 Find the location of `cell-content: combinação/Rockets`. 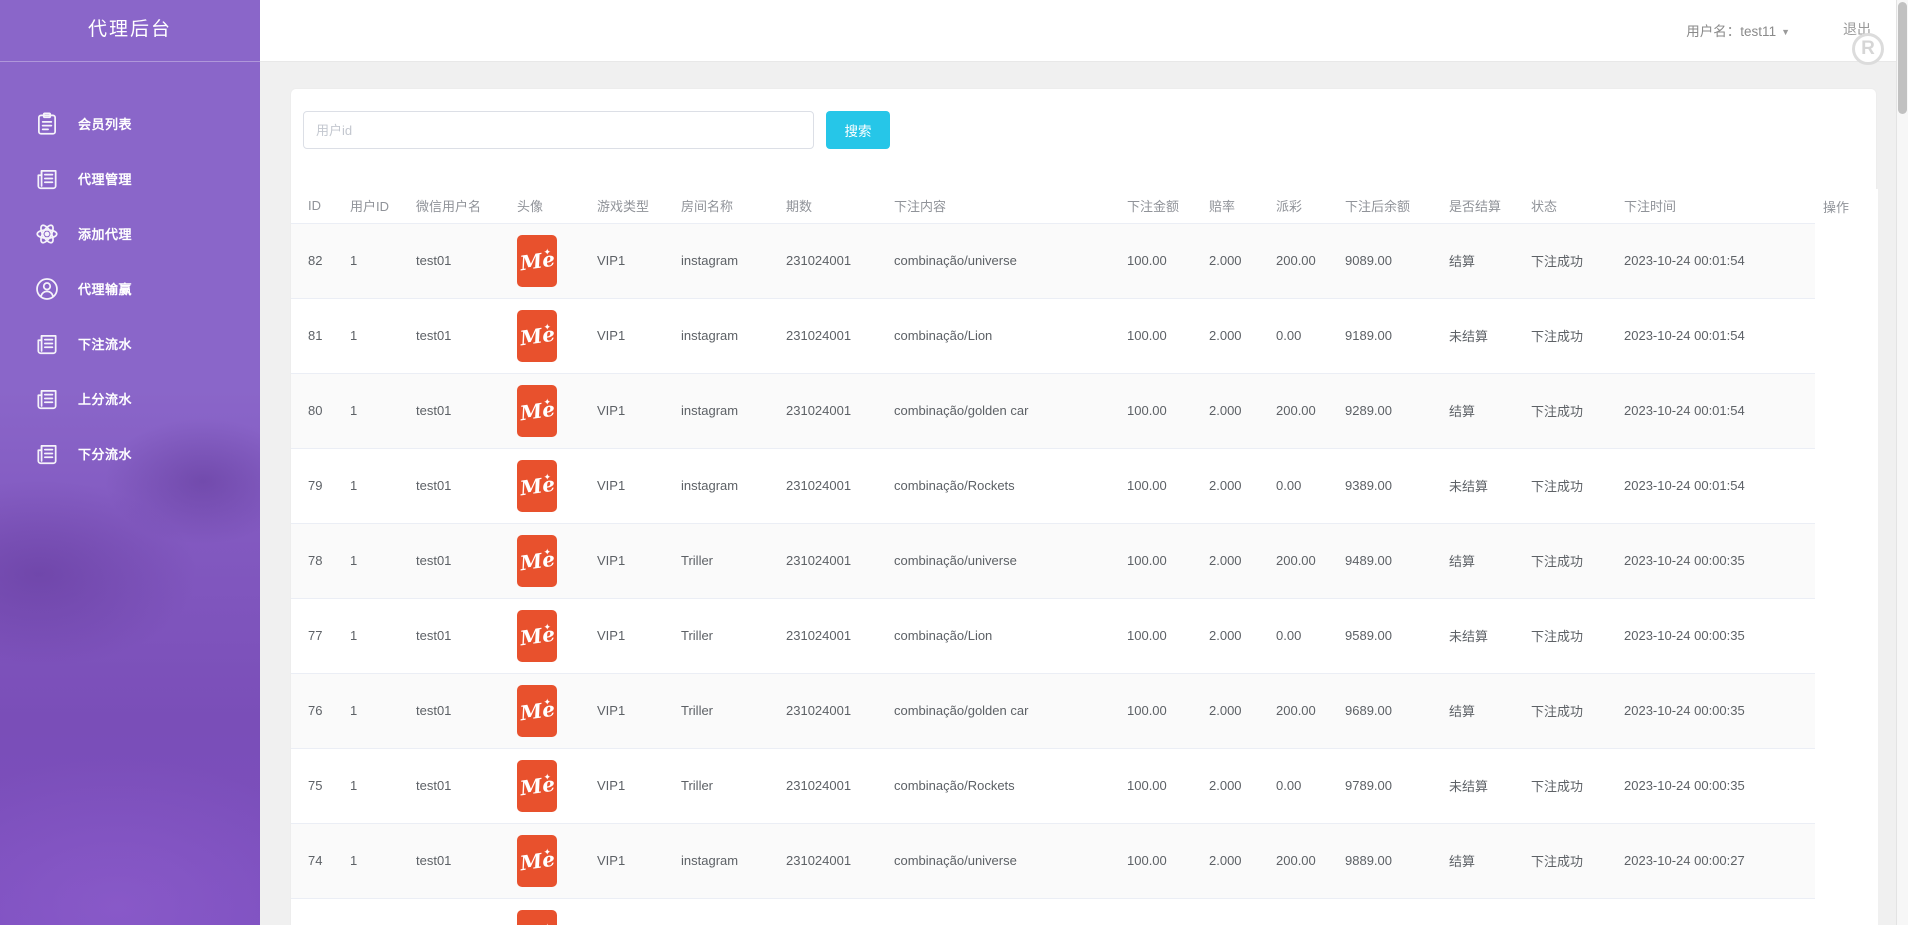

cell-content: combinação/Rockets is located at coordinates (1002, 786).